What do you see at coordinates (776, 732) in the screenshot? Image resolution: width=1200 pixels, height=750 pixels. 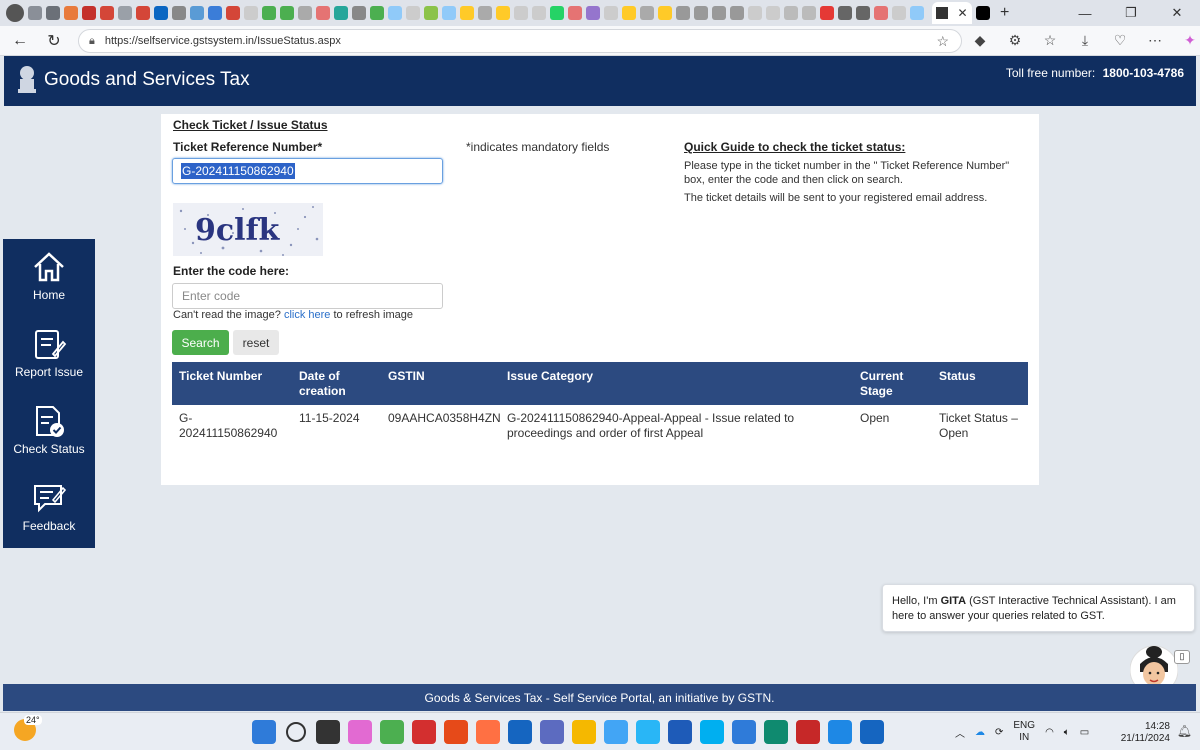 I see `edge-icon` at bounding box center [776, 732].